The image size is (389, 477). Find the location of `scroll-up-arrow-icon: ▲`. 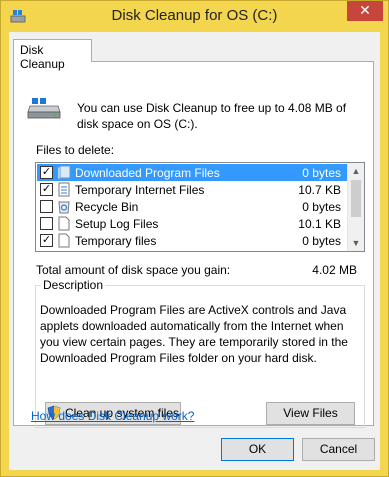

scroll-up-arrow-icon: ▲ is located at coordinates (356, 171).